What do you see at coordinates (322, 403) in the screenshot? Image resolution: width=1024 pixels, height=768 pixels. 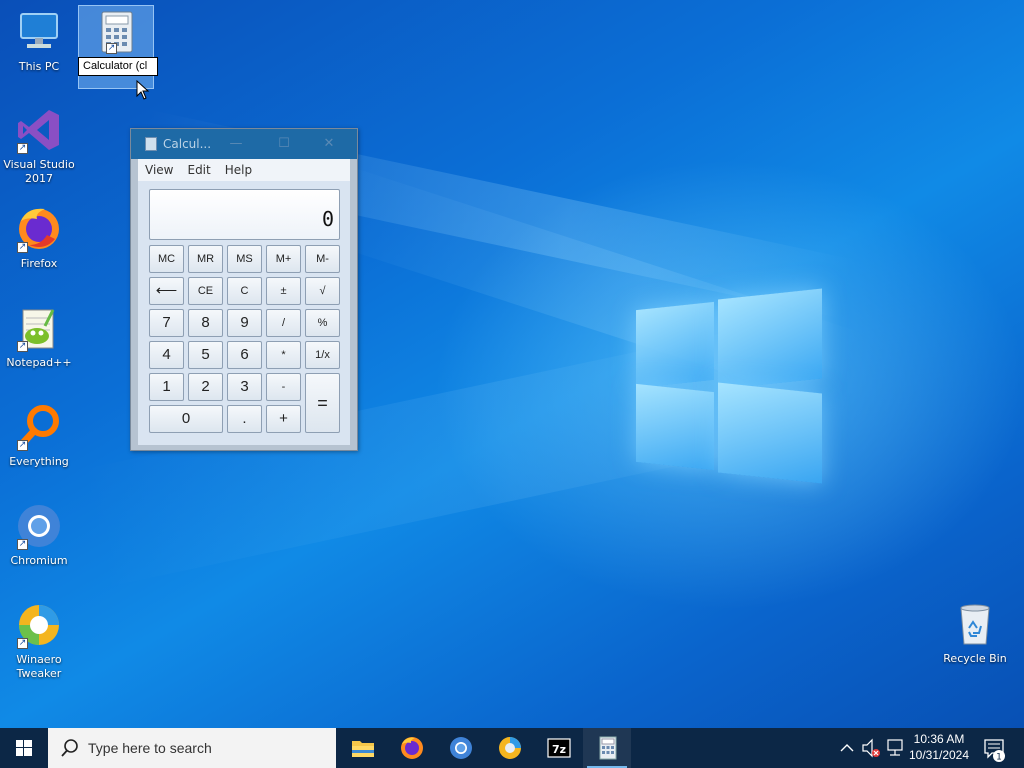 I see `equals-button: =` at bounding box center [322, 403].